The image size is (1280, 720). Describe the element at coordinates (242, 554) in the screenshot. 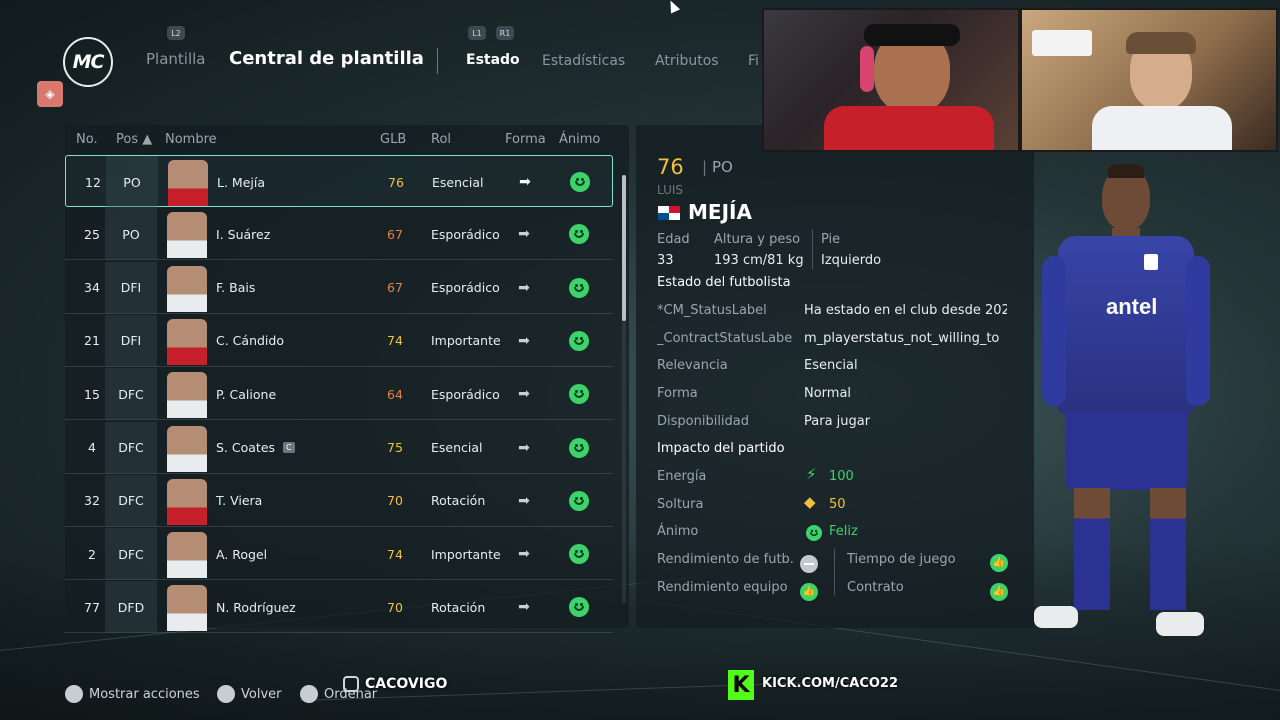

I see `row-name: A. Rogel` at that location.